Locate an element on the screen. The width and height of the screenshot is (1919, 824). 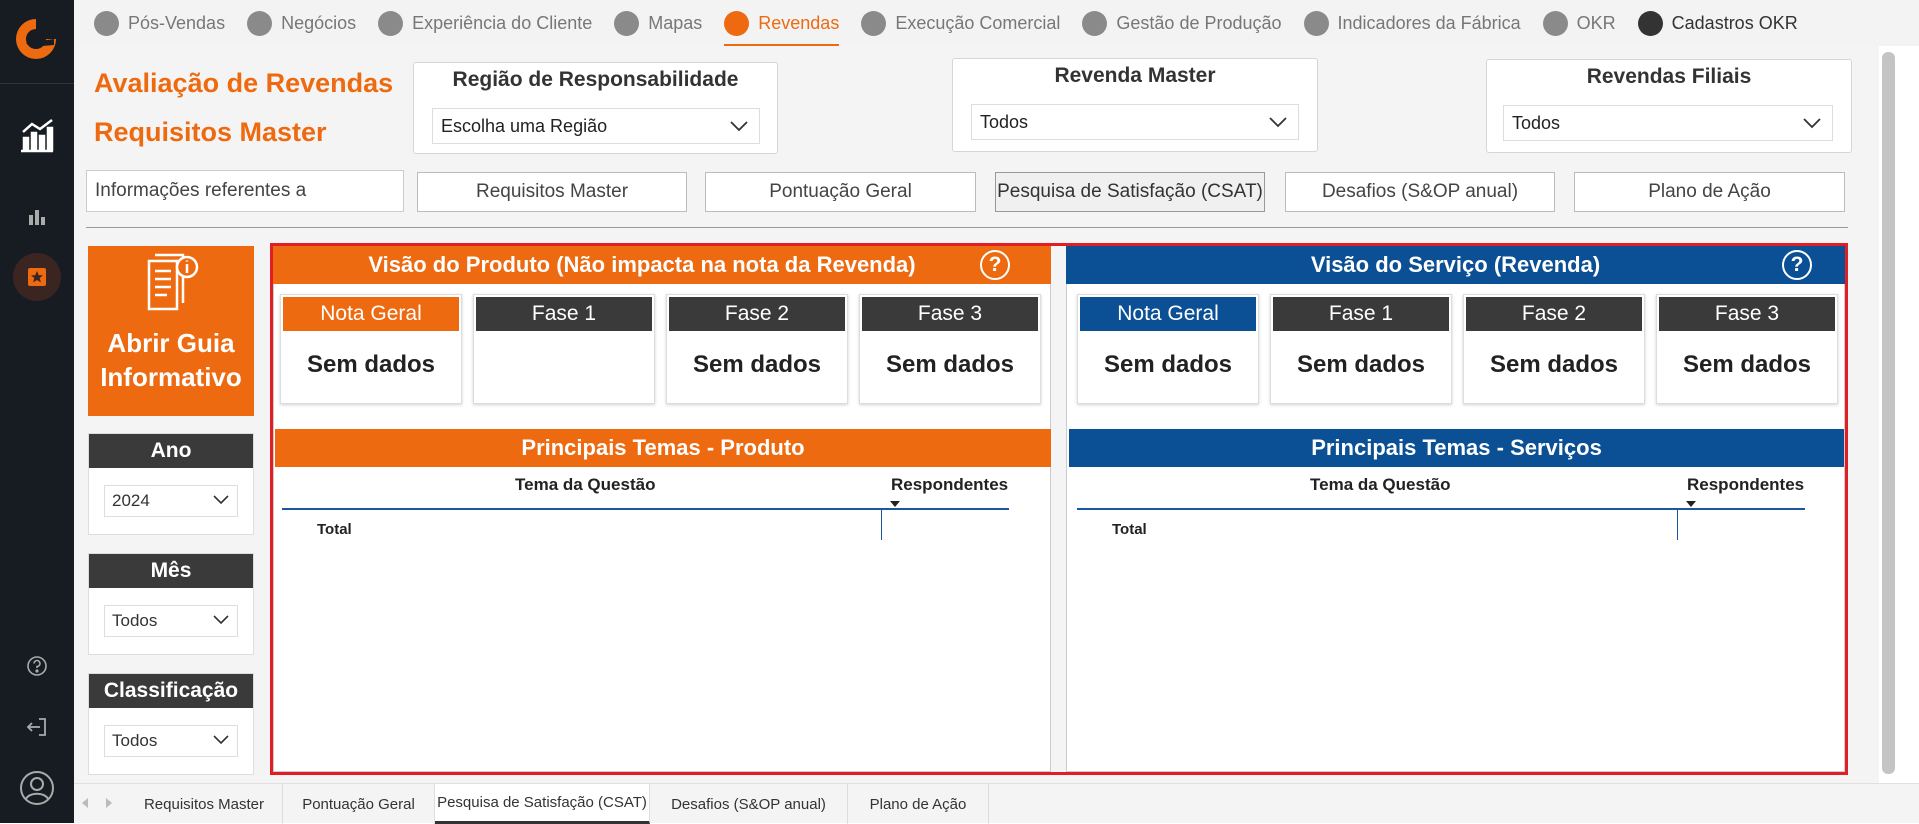
bar-chart-icon is located at coordinates (37, 216).